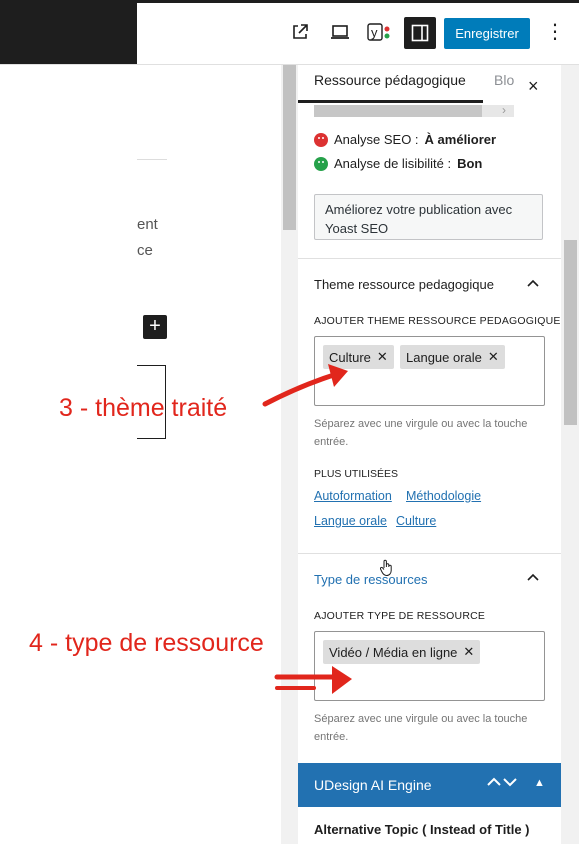 The height and width of the screenshot is (844, 579). I want to click on token-video-media: Vidéo / Média en ligne ✕, so click(402, 652).